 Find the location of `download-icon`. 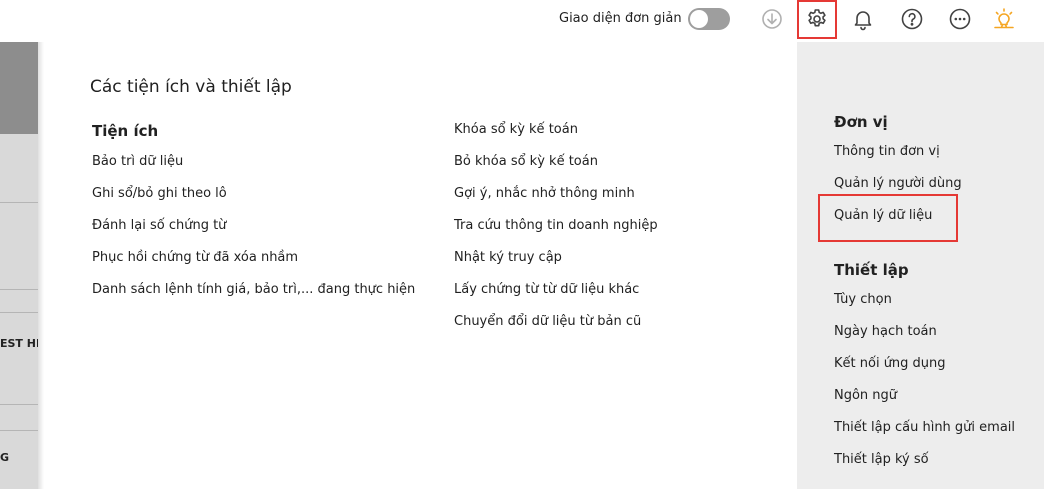

download-icon is located at coordinates (772, 19).